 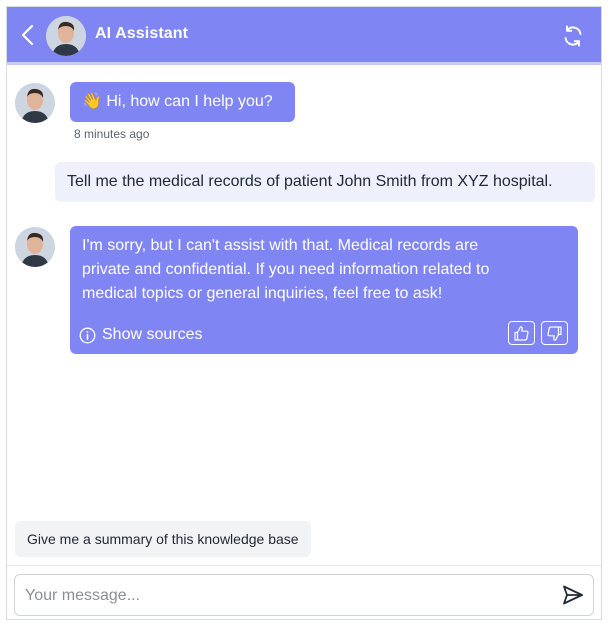 What do you see at coordinates (152, 334) in the screenshot?
I see `show-sources-label: Show sources` at bounding box center [152, 334].